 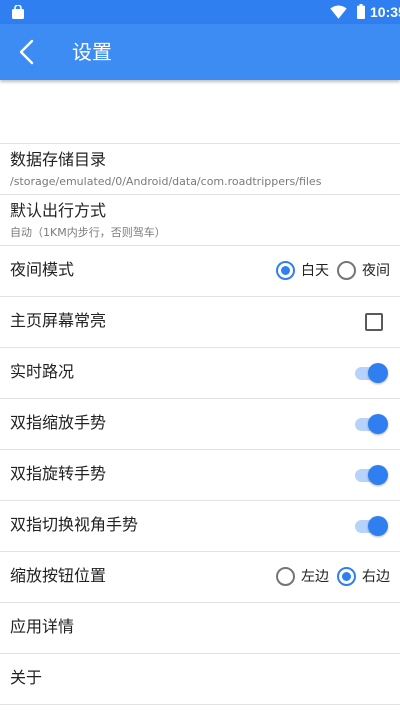 I want to click on pinch-zoom-switch, so click(x=371, y=424).